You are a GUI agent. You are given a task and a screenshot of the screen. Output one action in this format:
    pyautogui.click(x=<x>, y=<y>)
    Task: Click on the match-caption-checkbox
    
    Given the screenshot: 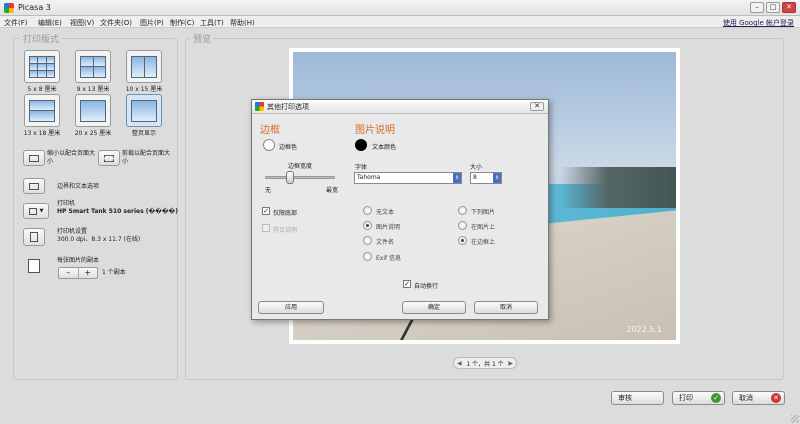 What is the action you would take?
    pyautogui.click(x=266, y=228)
    